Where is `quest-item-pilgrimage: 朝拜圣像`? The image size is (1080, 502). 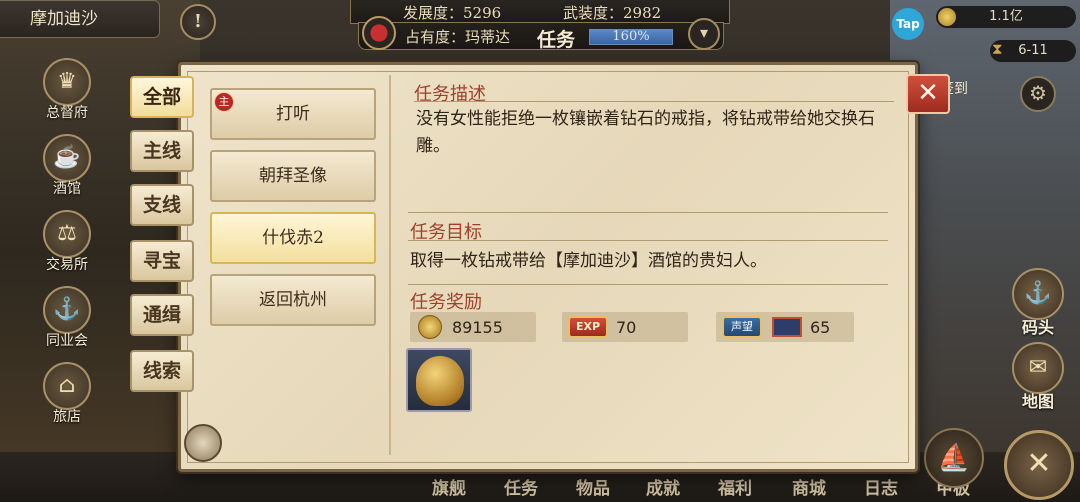
quest-item-pilgrimage: 朝拜圣像 is located at coordinates (293, 176).